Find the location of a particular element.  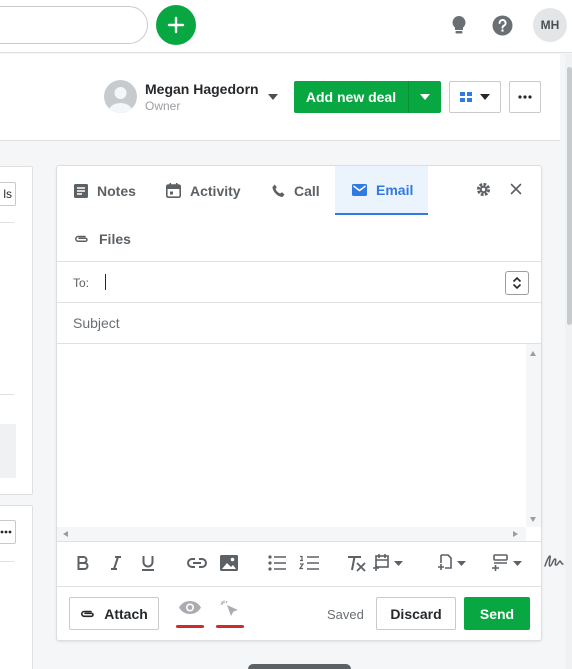

insert-template-icon is located at coordinates (387, 563).